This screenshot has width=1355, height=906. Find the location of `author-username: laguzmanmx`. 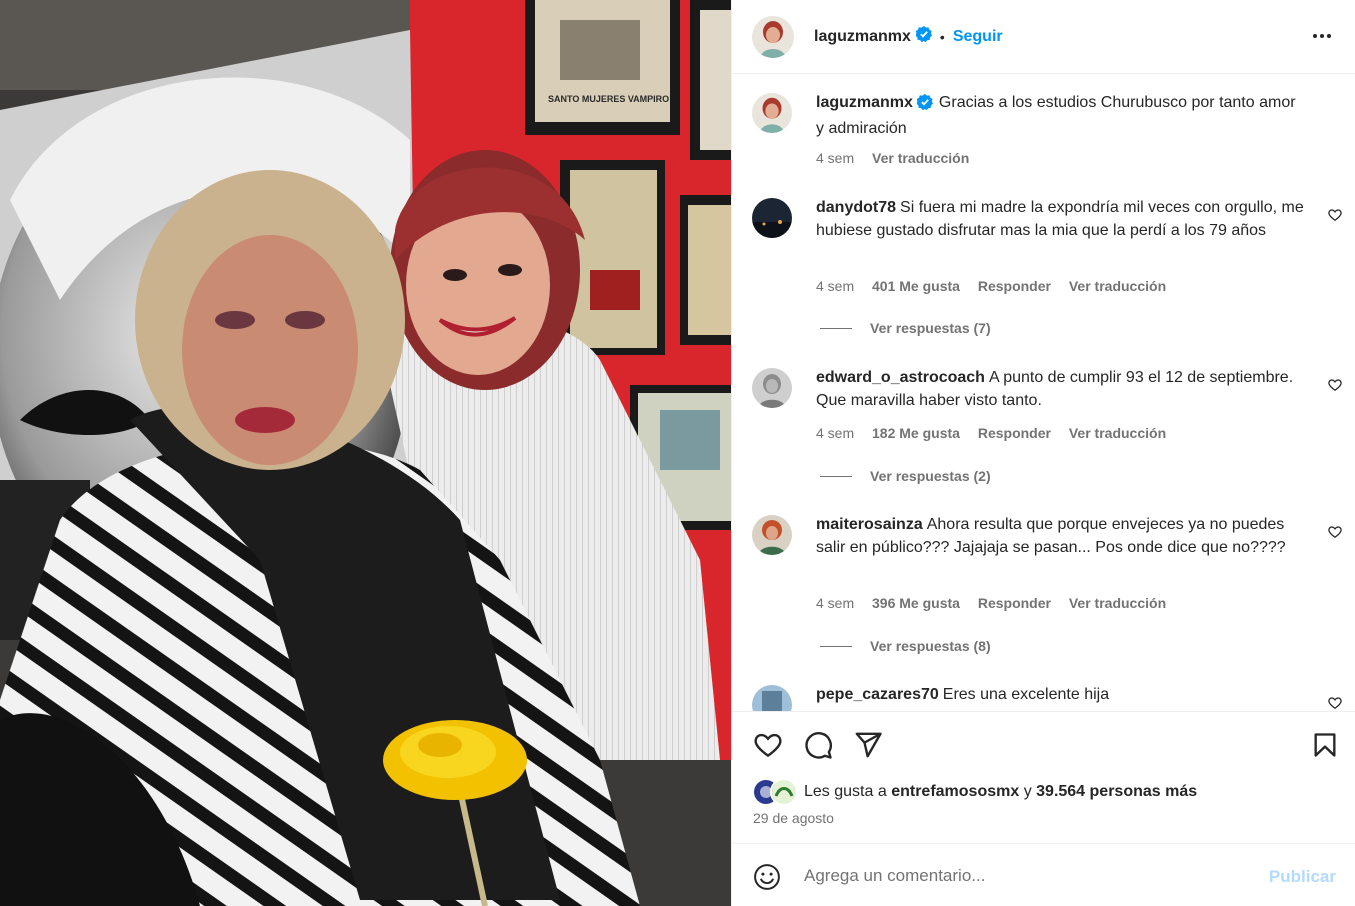

author-username: laguzmanmx is located at coordinates (862, 37).